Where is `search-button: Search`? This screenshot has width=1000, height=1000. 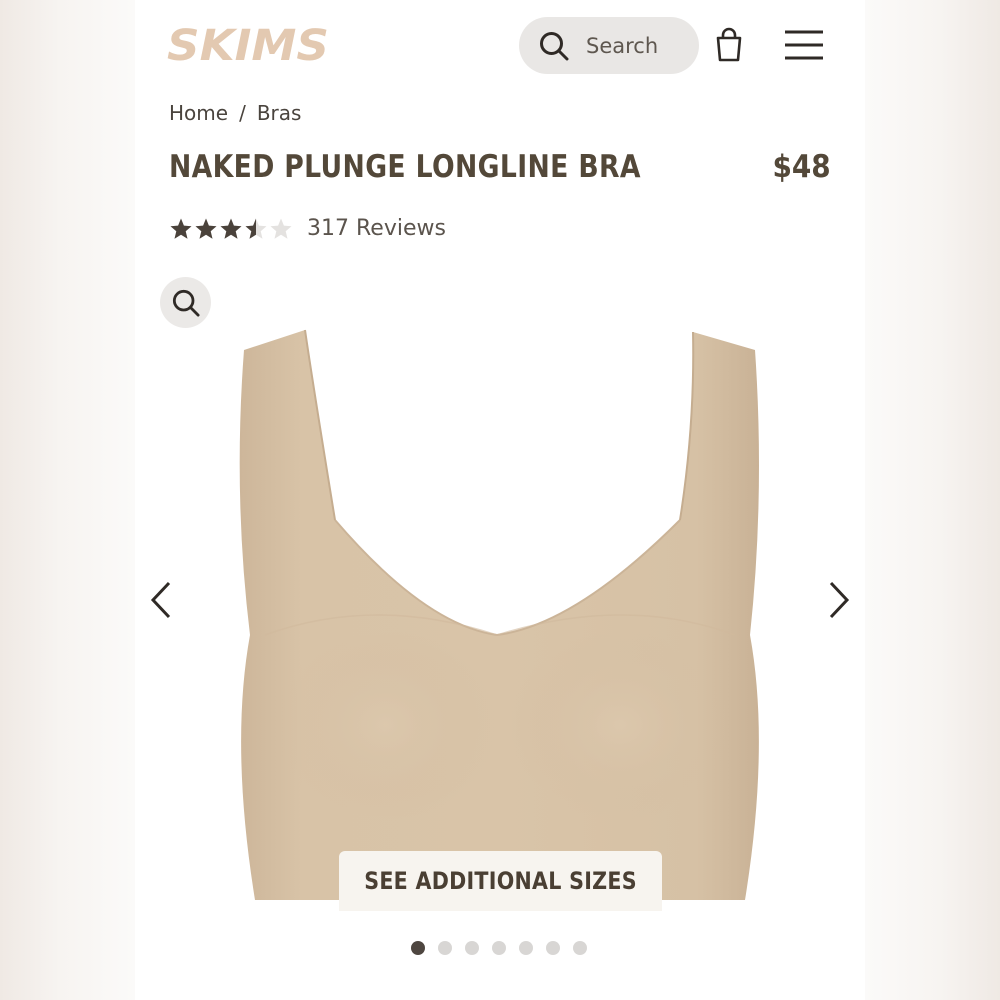 search-button: Search is located at coordinates (609, 45).